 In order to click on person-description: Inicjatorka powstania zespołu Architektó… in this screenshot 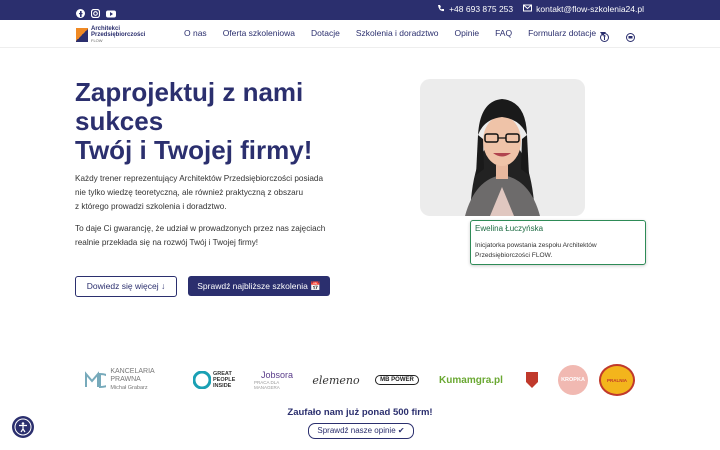, I will do `click(536, 250)`.